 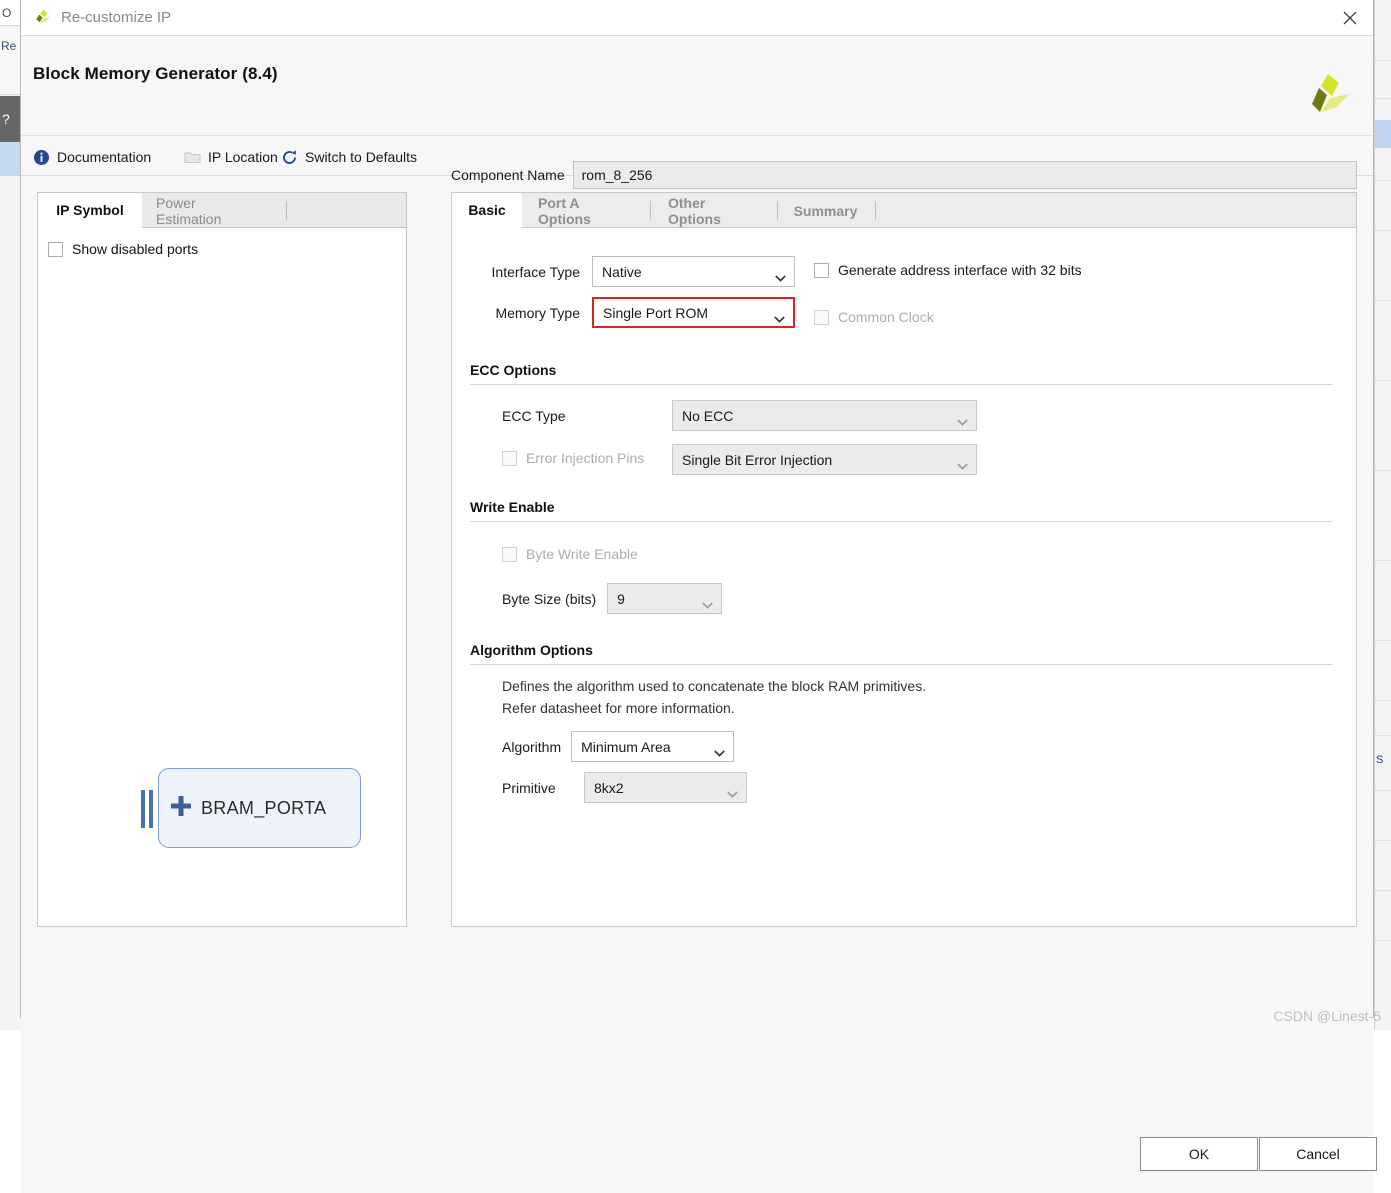 What do you see at coordinates (263, 808) in the screenshot?
I see `bram-porta-label: BRAM_PORTA` at bounding box center [263, 808].